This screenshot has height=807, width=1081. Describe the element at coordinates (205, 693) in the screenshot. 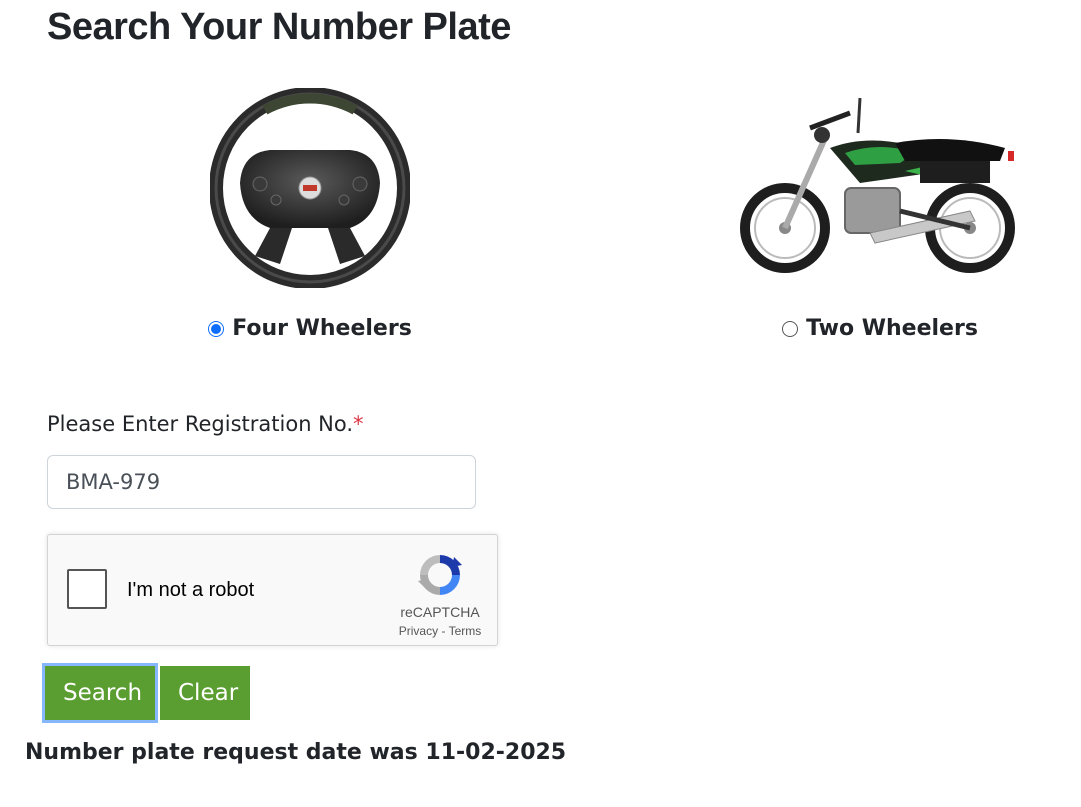

I see `clear-button: Clear` at that location.